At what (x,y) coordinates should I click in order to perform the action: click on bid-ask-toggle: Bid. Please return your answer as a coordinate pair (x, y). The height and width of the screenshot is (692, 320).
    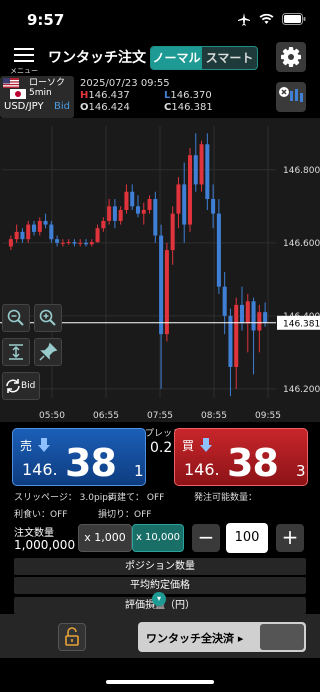
    Looking at the image, I should click on (21, 386).